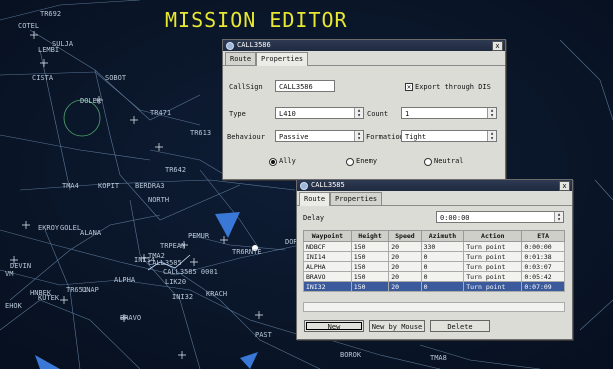 The width and height of the screenshot is (613, 369). I want to click on new-button: New, so click(334, 326).